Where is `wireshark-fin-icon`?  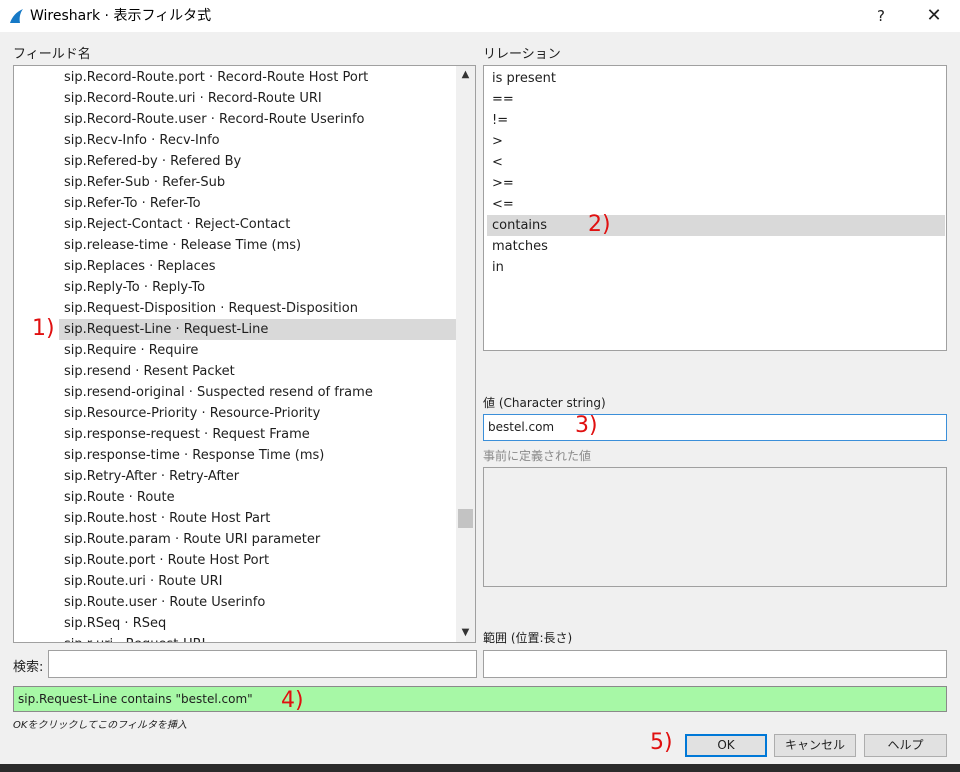
wireshark-fin-icon is located at coordinates (16, 16).